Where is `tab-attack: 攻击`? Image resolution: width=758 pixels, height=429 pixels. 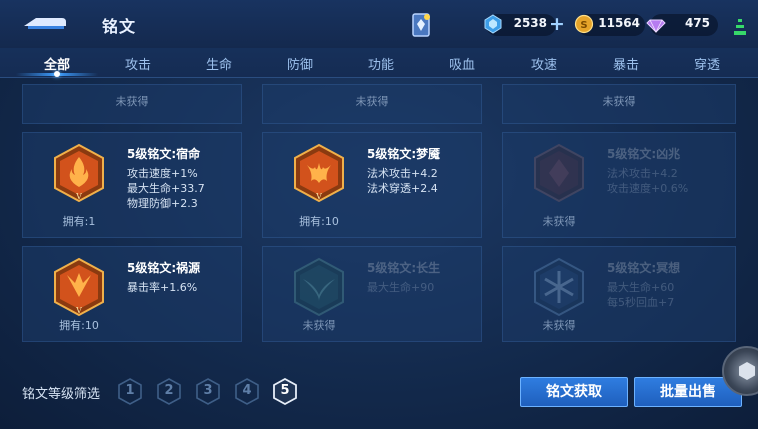 tab-attack: 攻击 is located at coordinates (138, 63).